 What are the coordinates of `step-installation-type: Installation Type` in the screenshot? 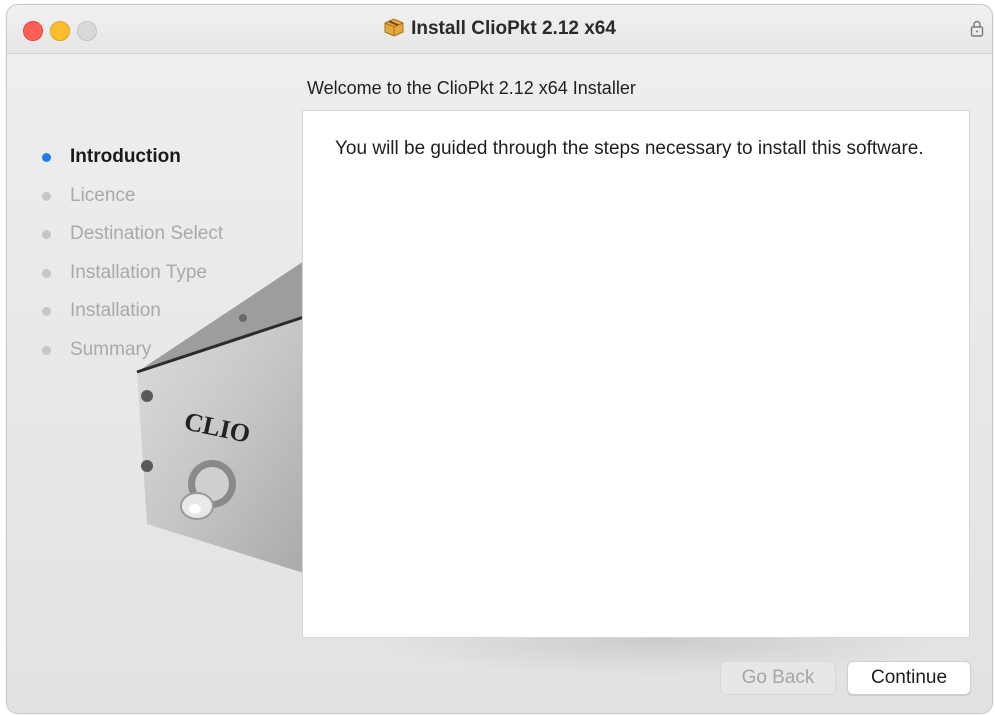 It's located at (131, 279).